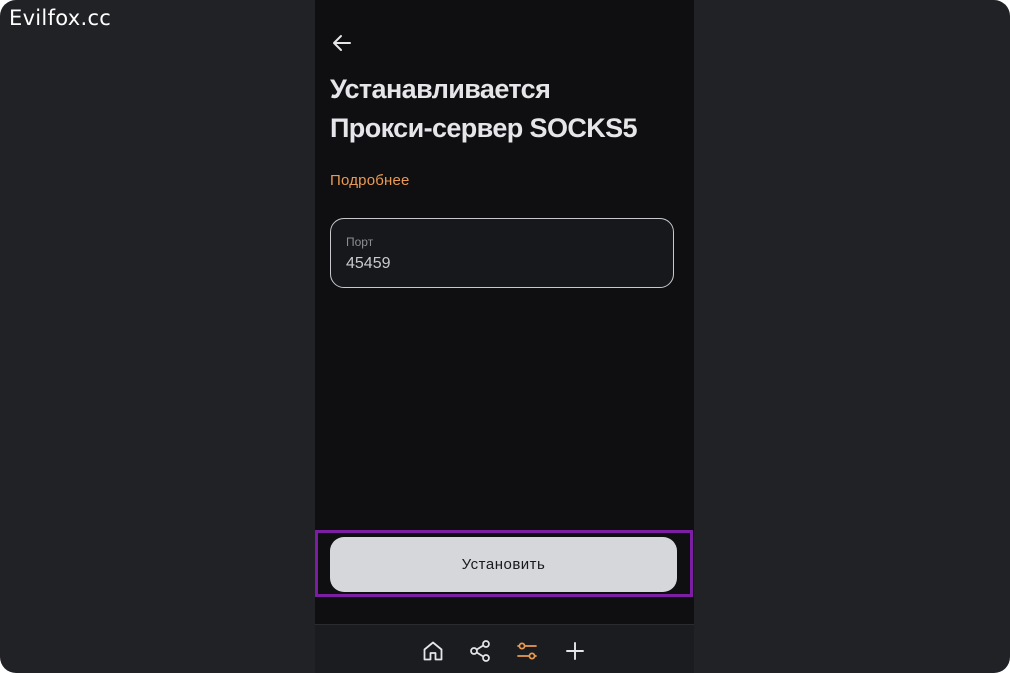  I want to click on port-field: Порт, so click(502, 253).